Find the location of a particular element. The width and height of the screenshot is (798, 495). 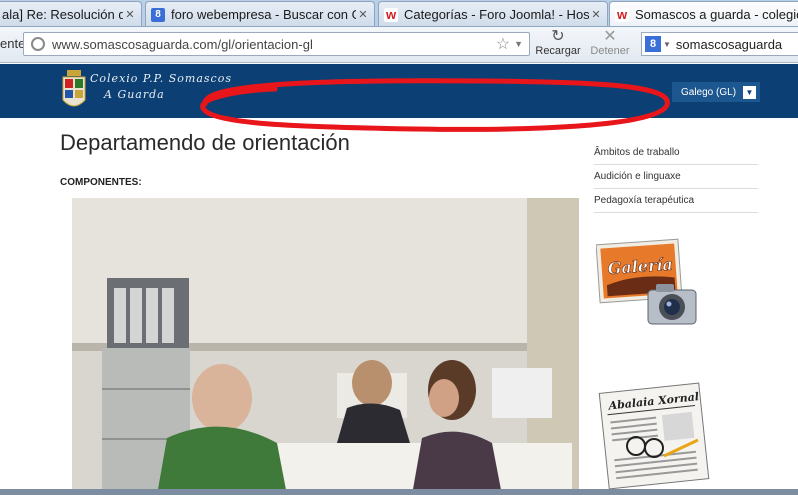

tab-somascos-active: w Somascos a guarda - colegio somas is located at coordinates (703, 13).